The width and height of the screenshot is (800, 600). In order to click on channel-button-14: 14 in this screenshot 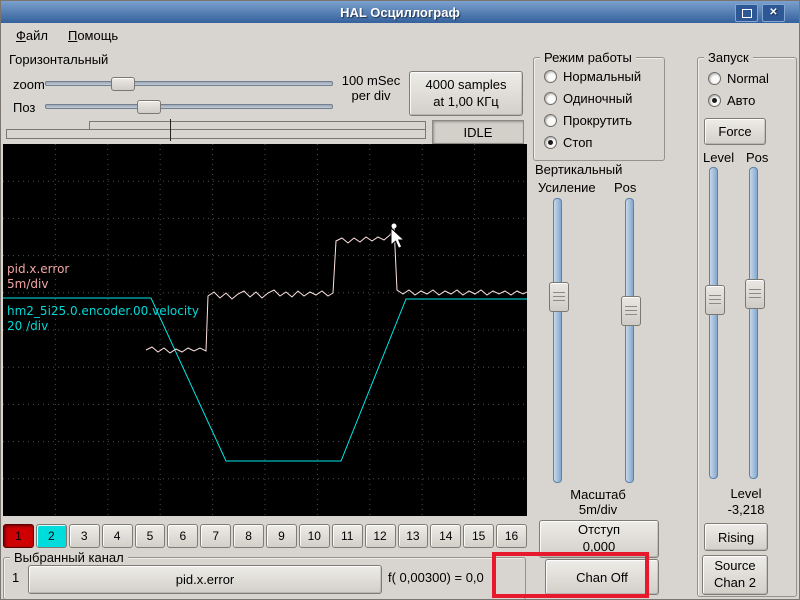, I will do `click(446, 536)`.